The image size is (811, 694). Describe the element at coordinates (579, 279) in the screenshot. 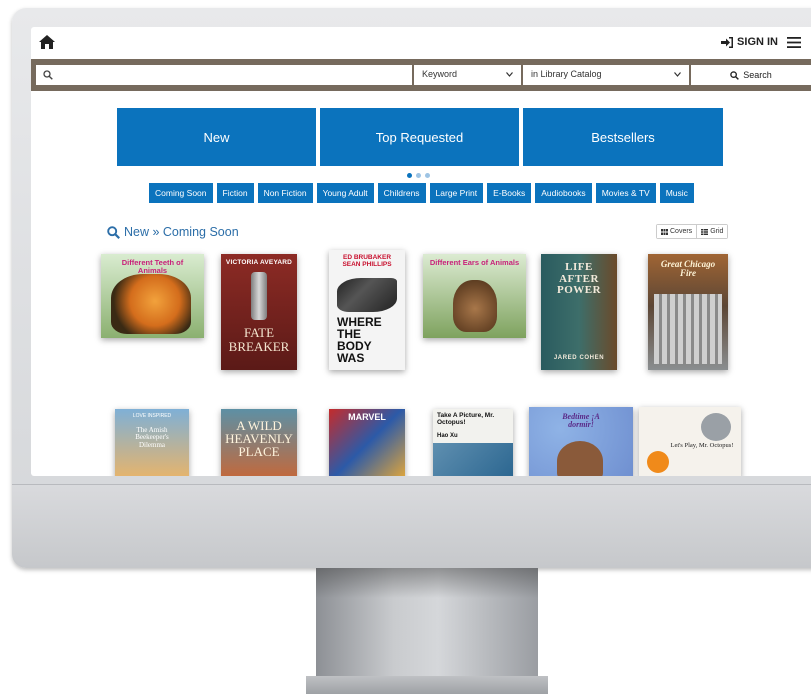

I see `book-title: LIFE AFTER POWER` at that location.